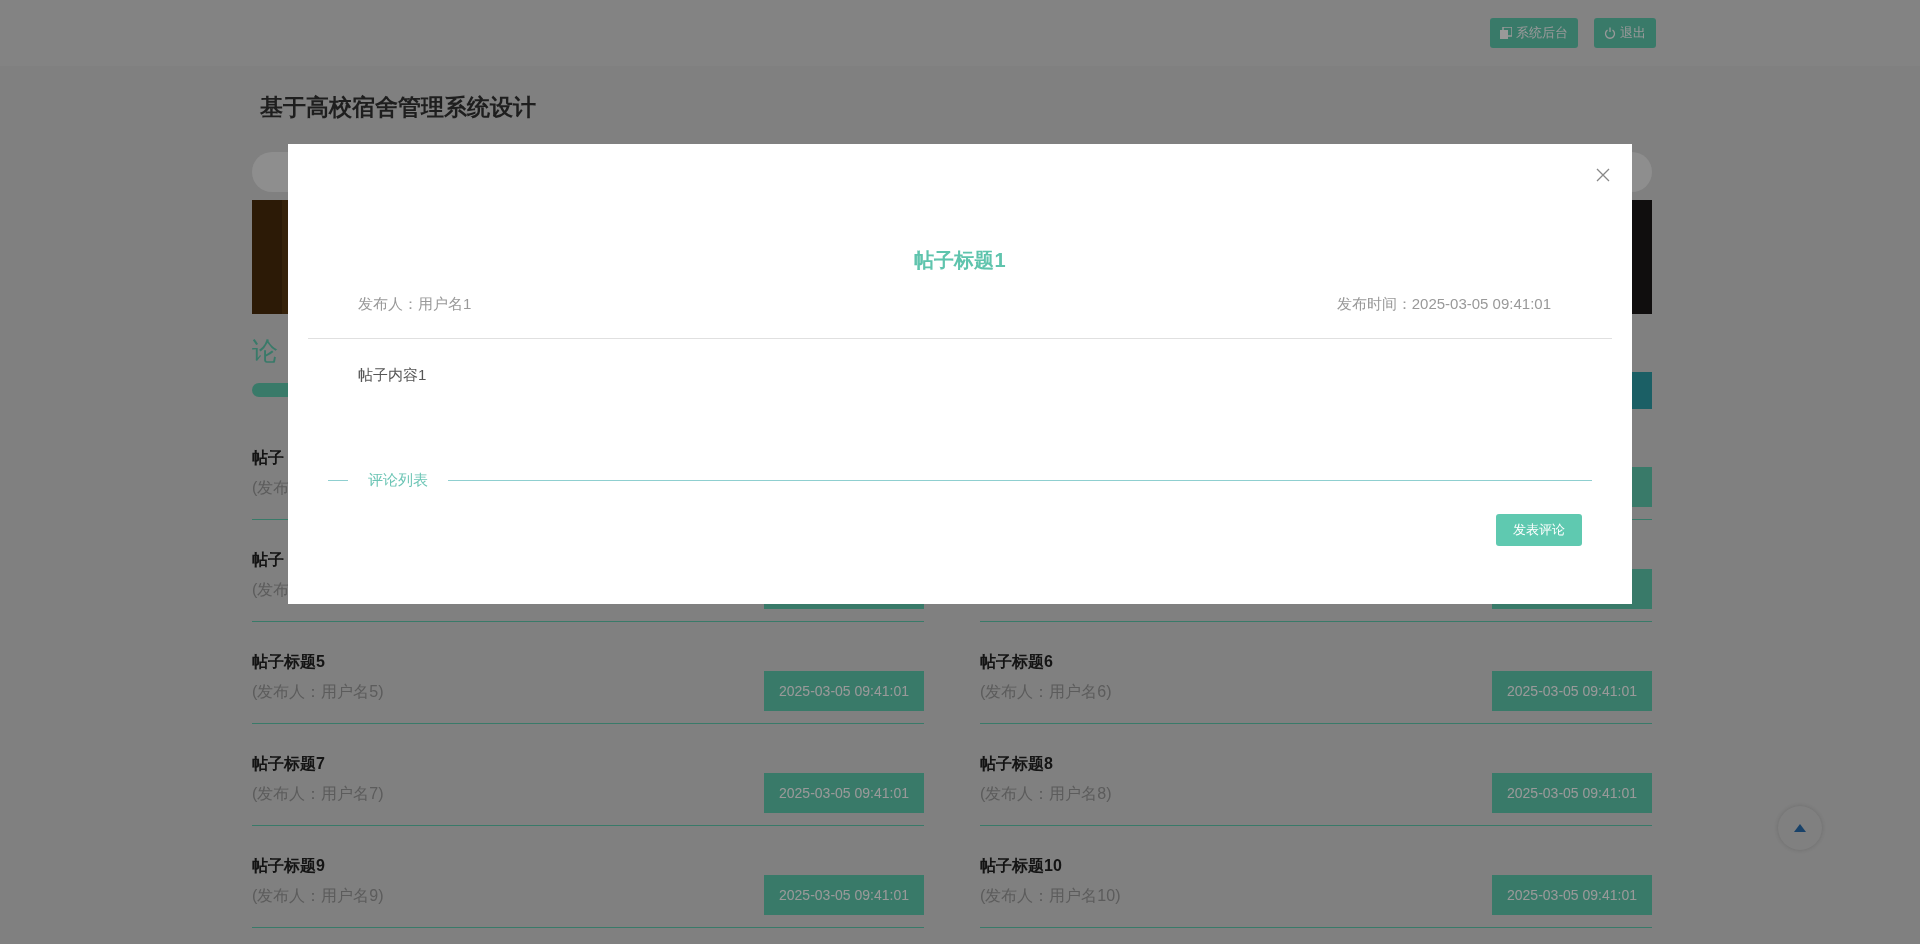  I want to click on post-title: 帖子标题10, so click(1050, 866).